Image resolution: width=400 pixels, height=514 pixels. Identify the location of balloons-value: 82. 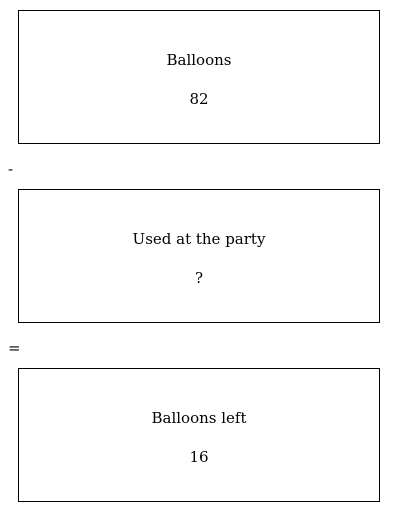
(199, 99).